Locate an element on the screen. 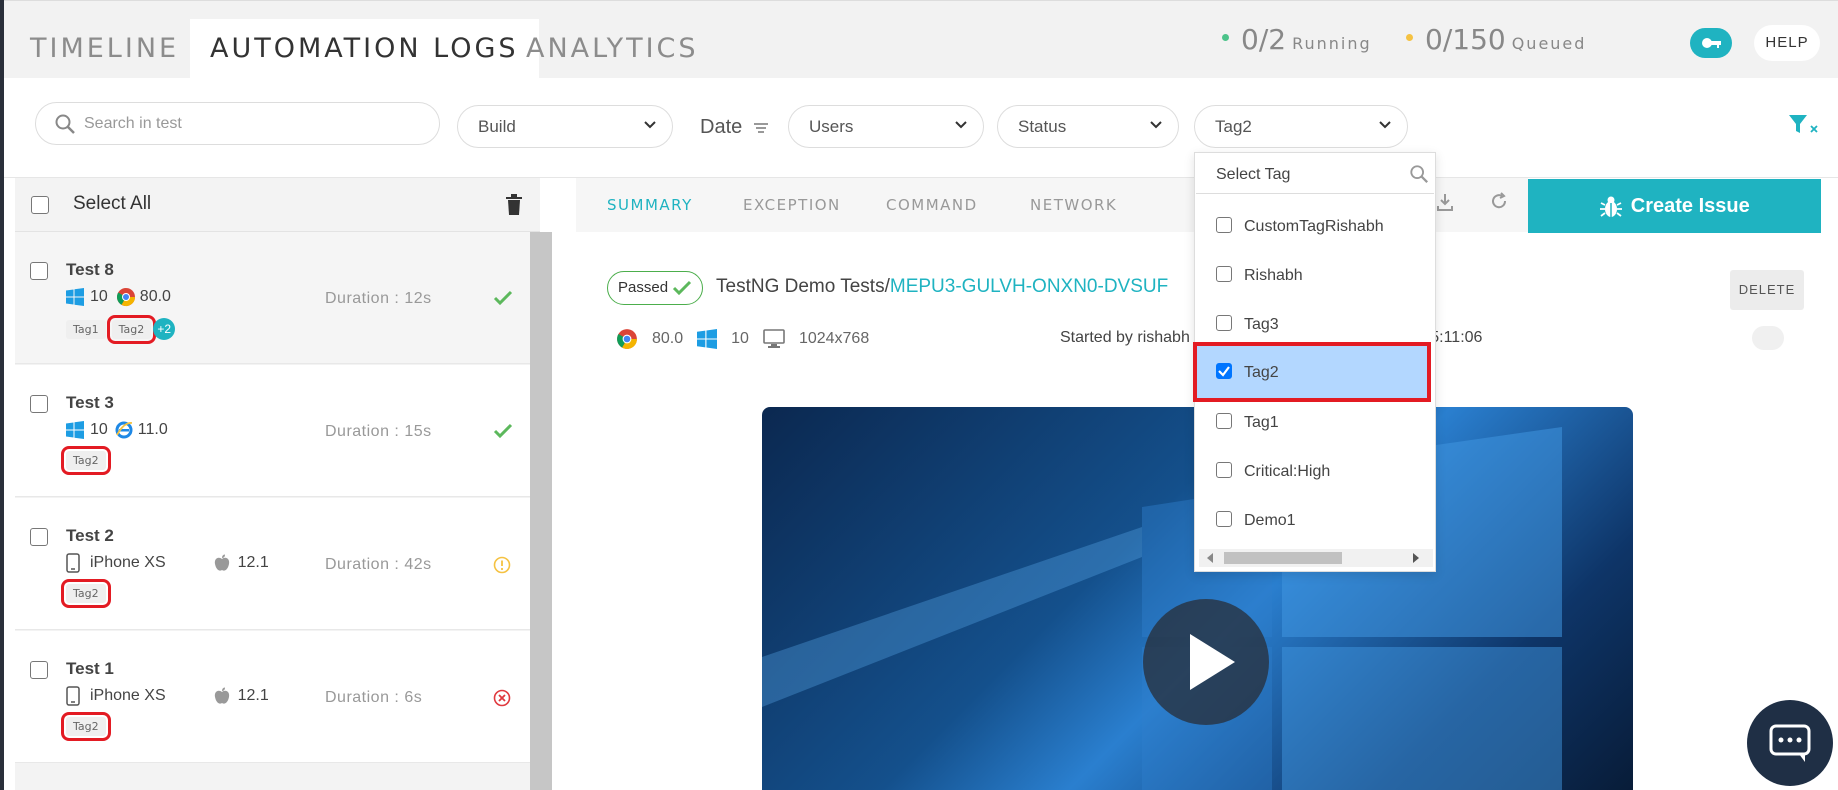 The image size is (1838, 790). test-name: Test 3 is located at coordinates (90, 402).